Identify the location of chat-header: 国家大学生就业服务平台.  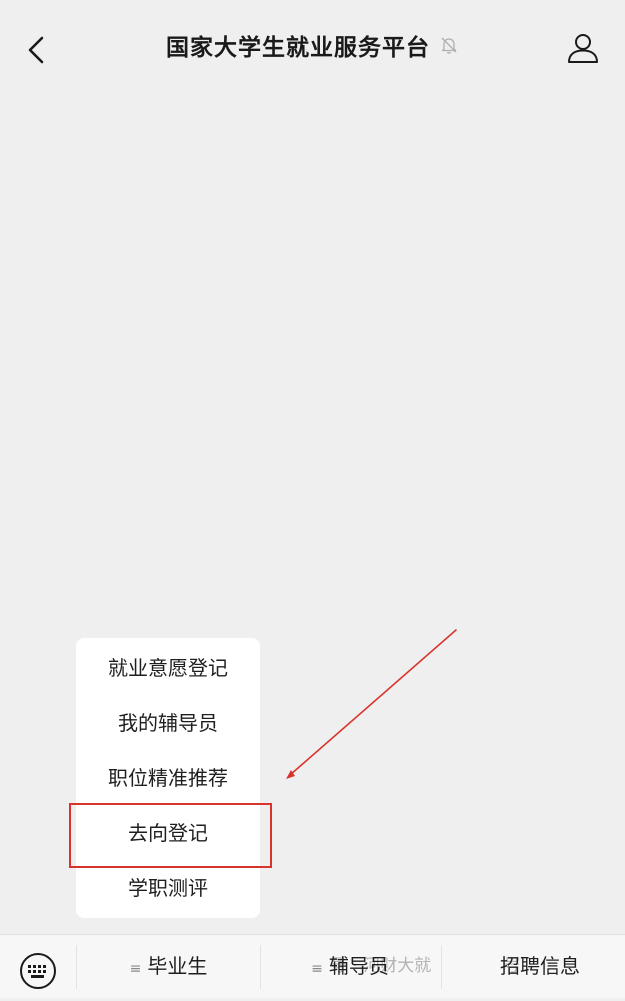
(312, 50).